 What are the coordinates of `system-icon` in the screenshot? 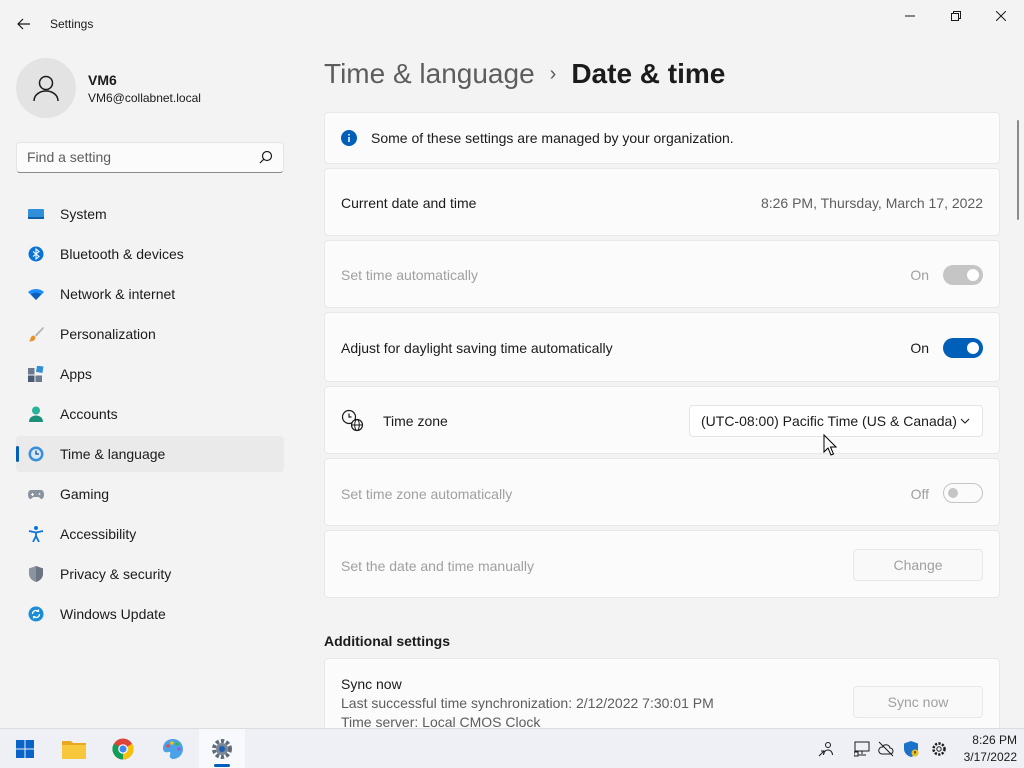 It's located at (36, 214).